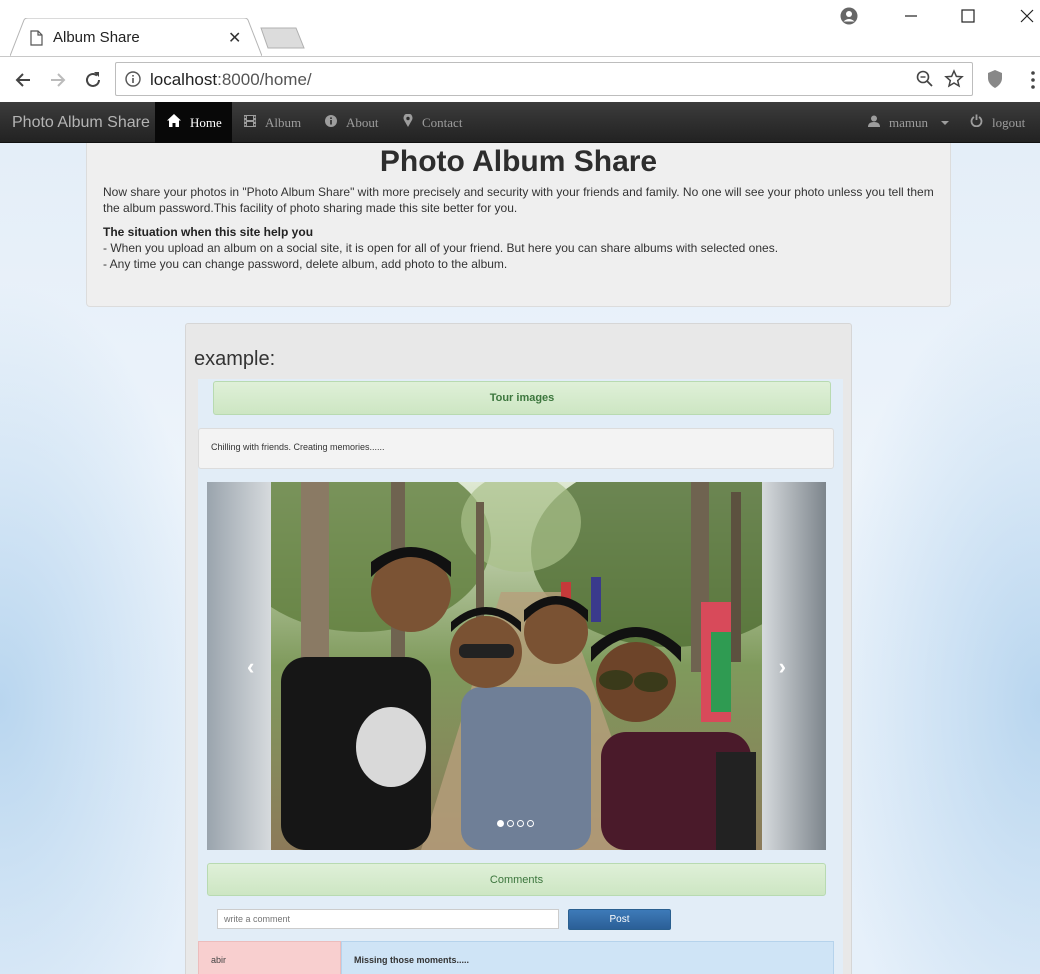 Image resolution: width=1040 pixels, height=974 pixels. Describe the element at coordinates (968, 16) in the screenshot. I see `maximize-icon` at that location.